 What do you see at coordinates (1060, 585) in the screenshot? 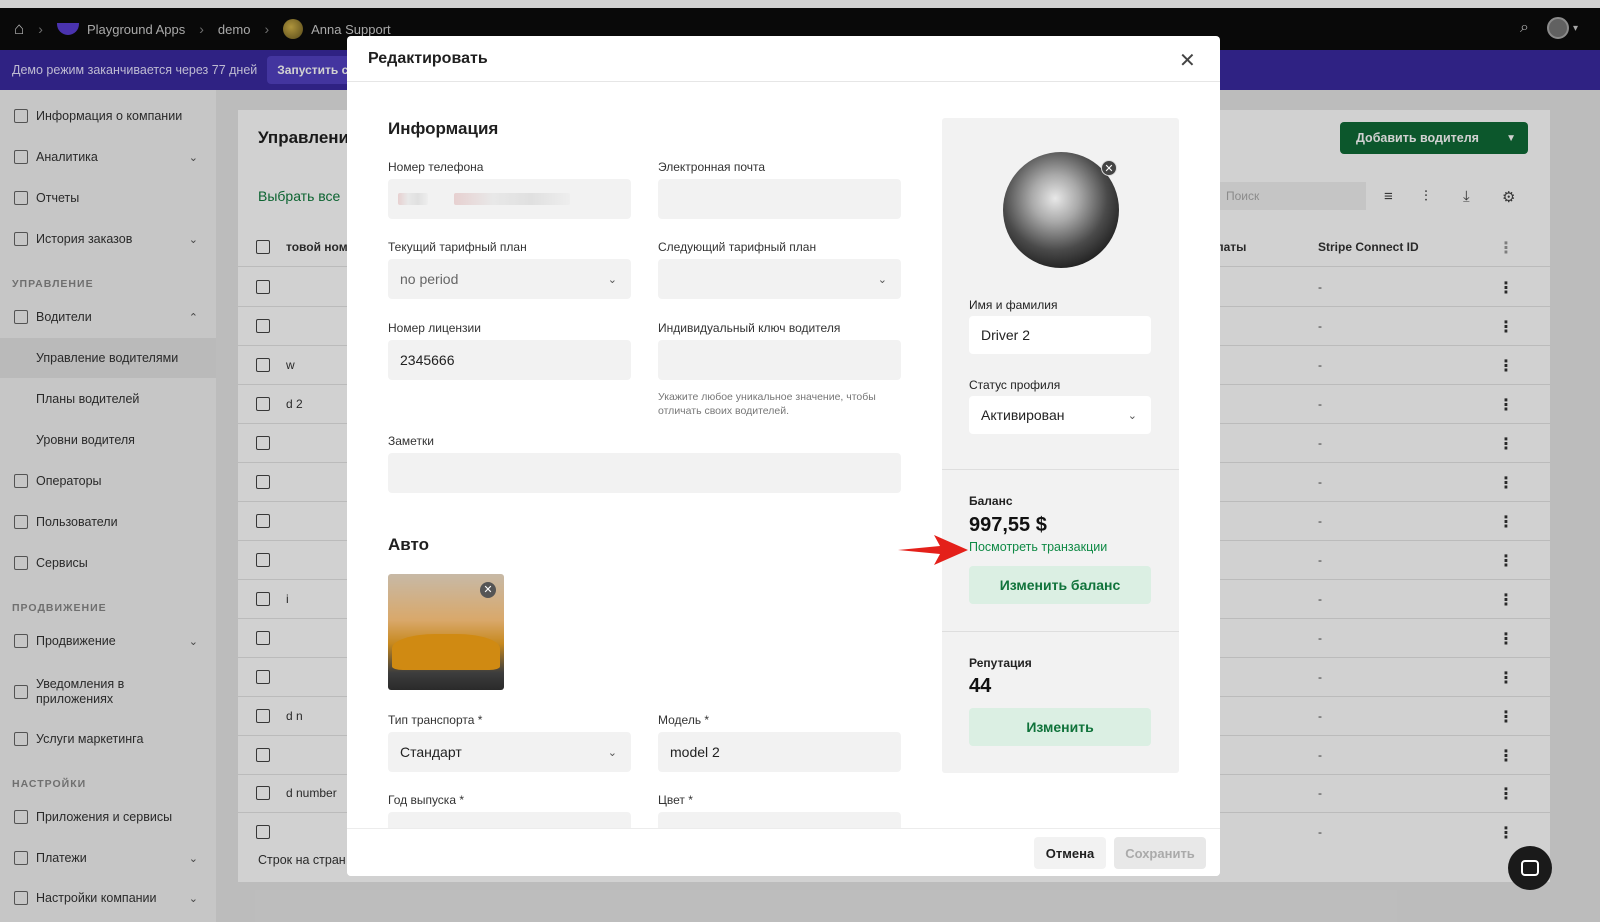
I see `change-balance-button: Изменить баланс` at bounding box center [1060, 585].